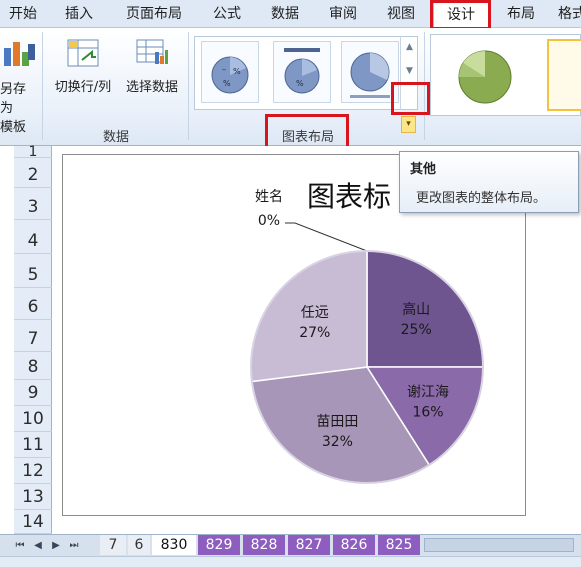 This screenshot has height=567, width=581. I want to click on pie-layout-2-icon: %, so click(302, 71).